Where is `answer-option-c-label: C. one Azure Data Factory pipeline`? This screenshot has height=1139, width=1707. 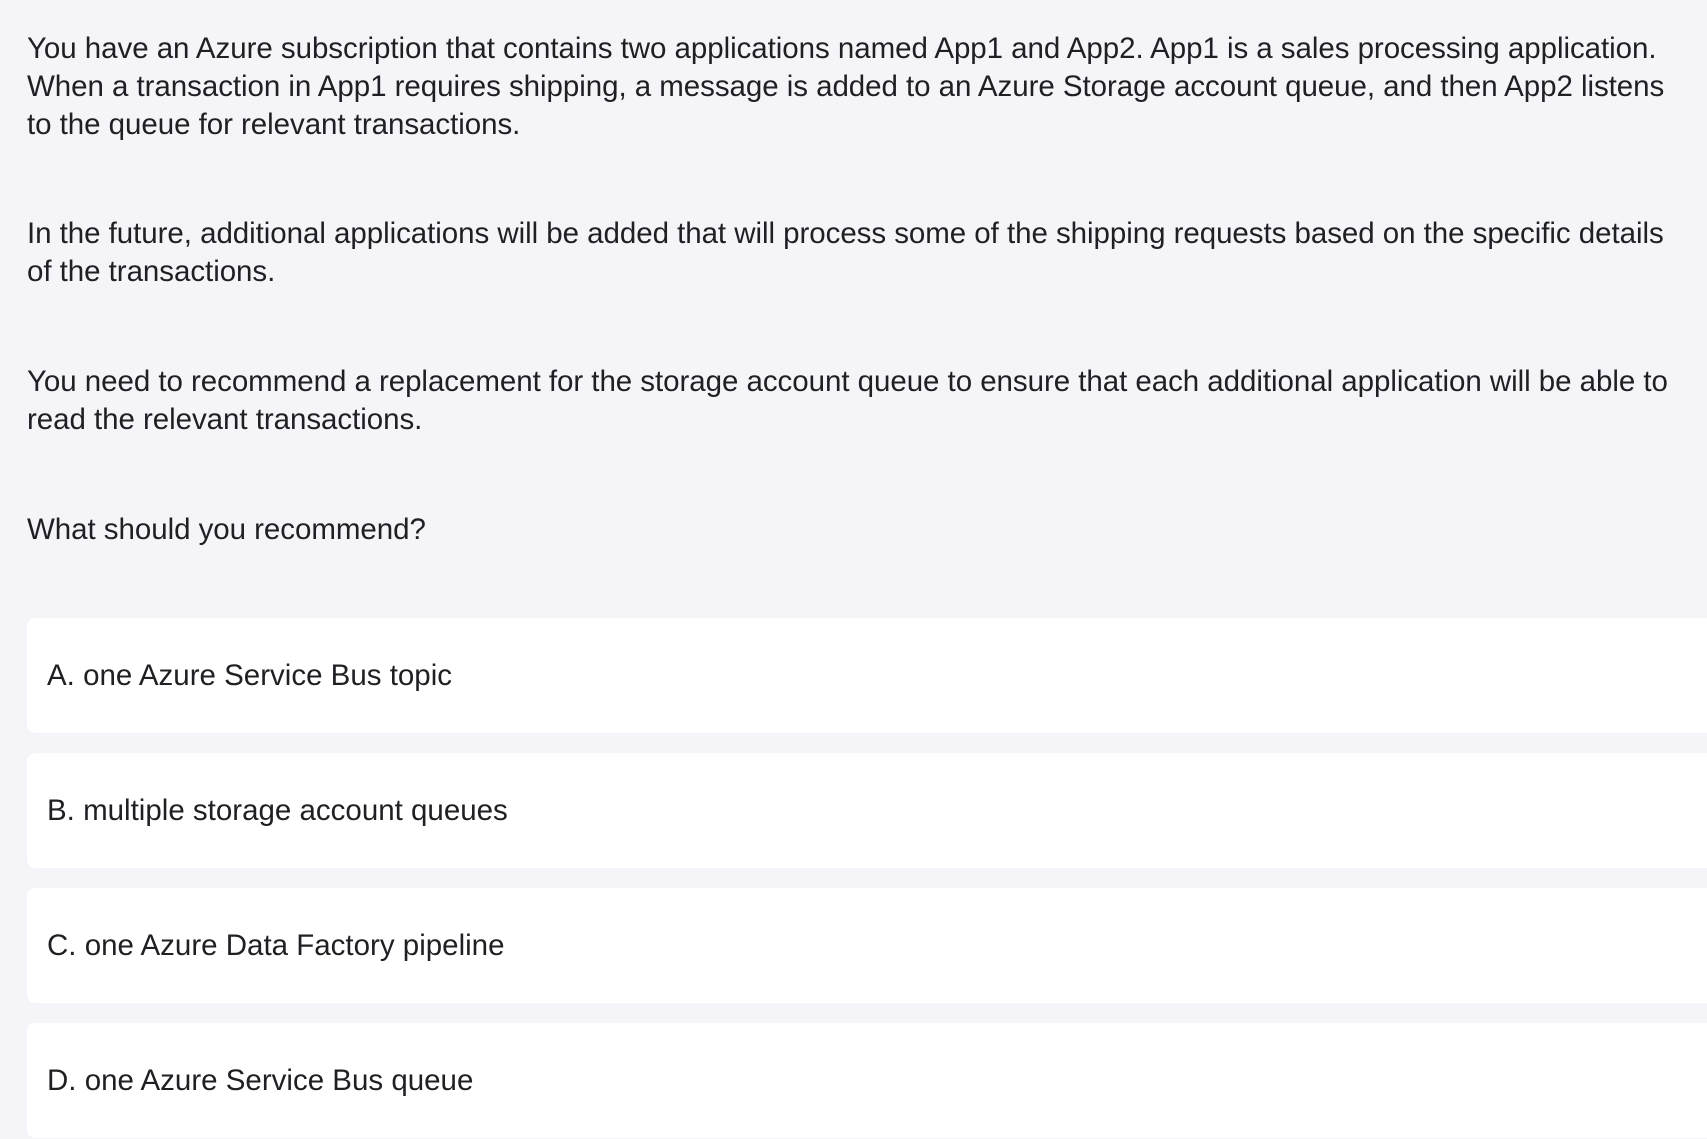
answer-option-c-label: C. one Azure Data Factory pipeline is located at coordinates (276, 945).